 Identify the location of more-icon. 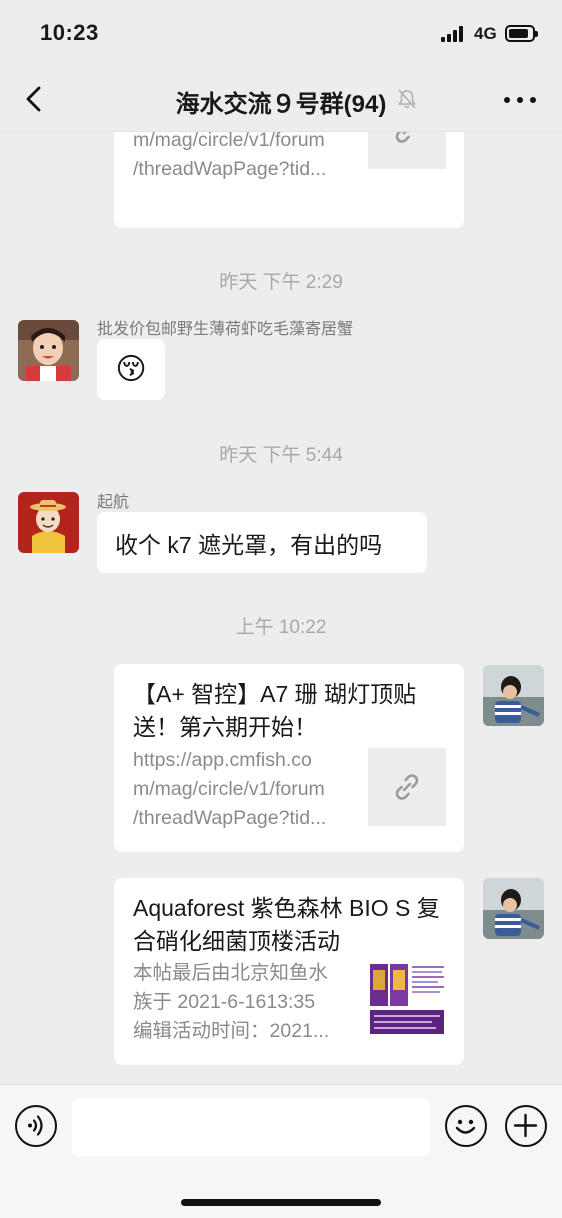
(520, 100).